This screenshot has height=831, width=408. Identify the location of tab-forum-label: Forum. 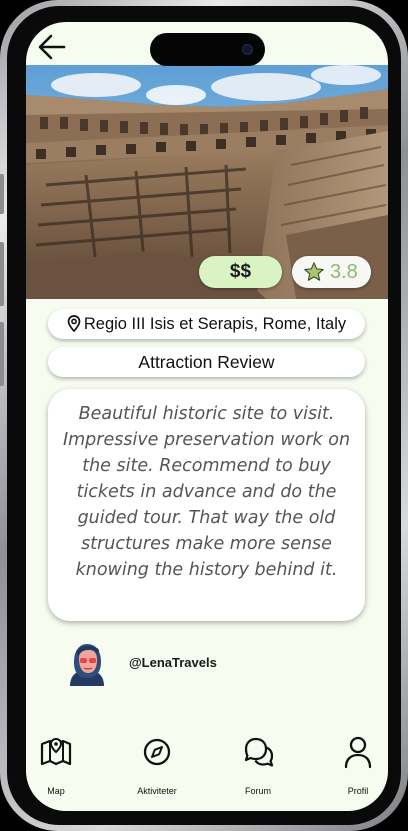
(257, 791).